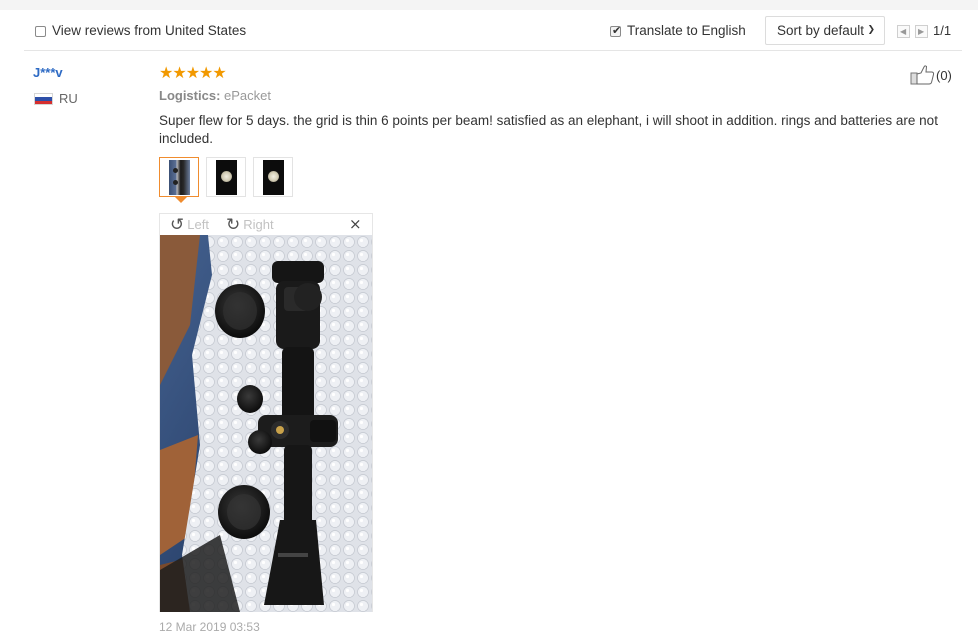 The width and height of the screenshot is (978, 634). What do you see at coordinates (198, 224) in the screenshot?
I see `rotate-left-label: Left` at bounding box center [198, 224].